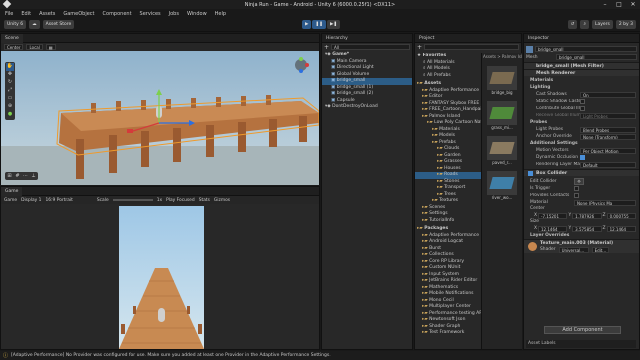 The image size is (640, 360). I want to click on menu-jobs: Jobs, so click(174, 14).